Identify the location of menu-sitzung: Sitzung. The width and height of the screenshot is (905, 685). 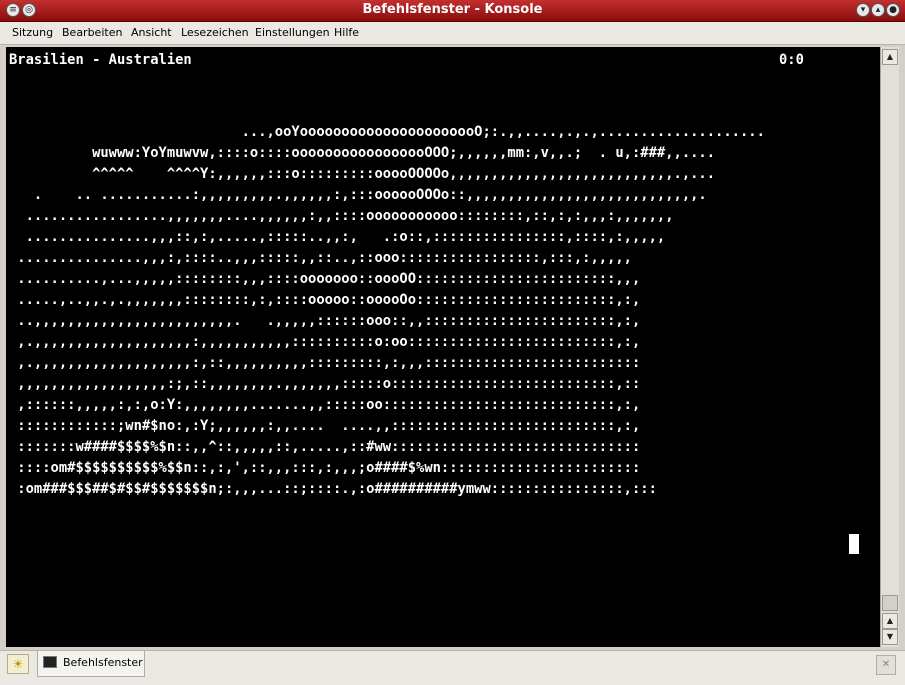
(32, 32).